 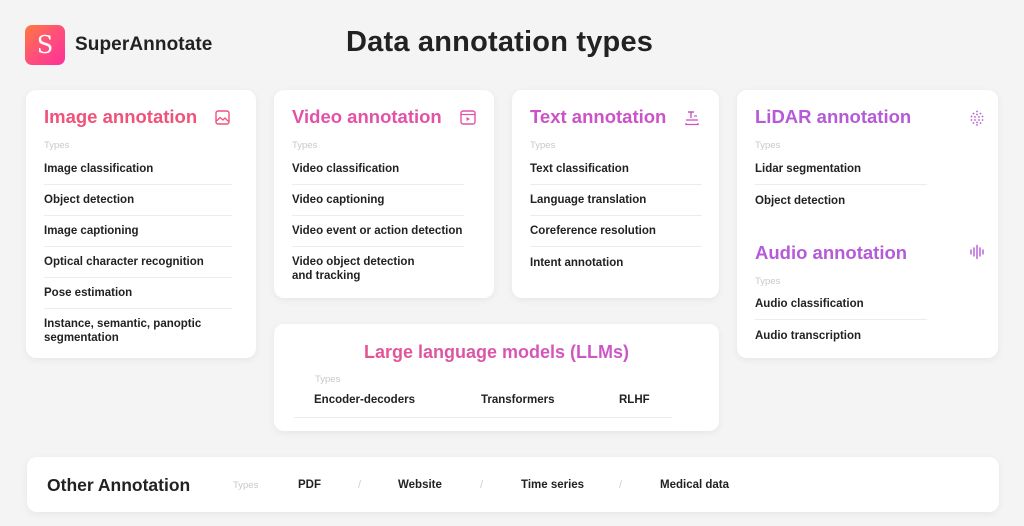 What do you see at coordinates (138, 169) in the screenshot?
I see `list-item: Image classification` at bounding box center [138, 169].